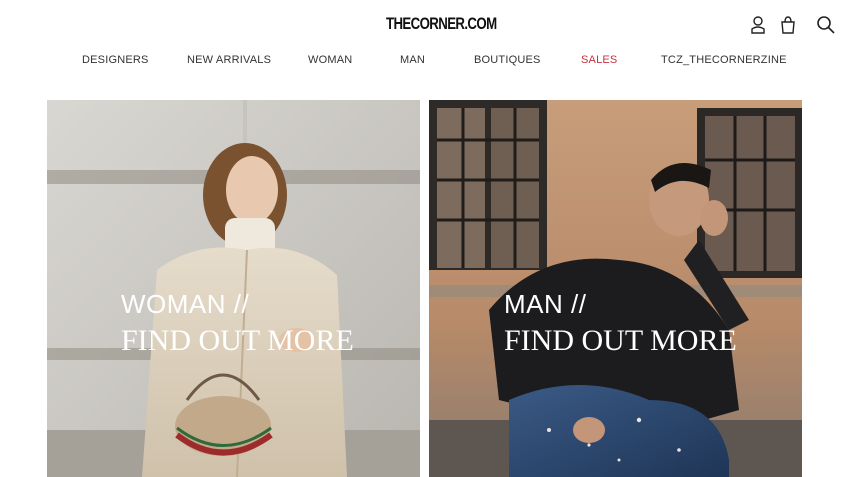 The width and height of the screenshot is (848, 477). I want to click on woman-banner-title: WOMAN //, so click(185, 304).